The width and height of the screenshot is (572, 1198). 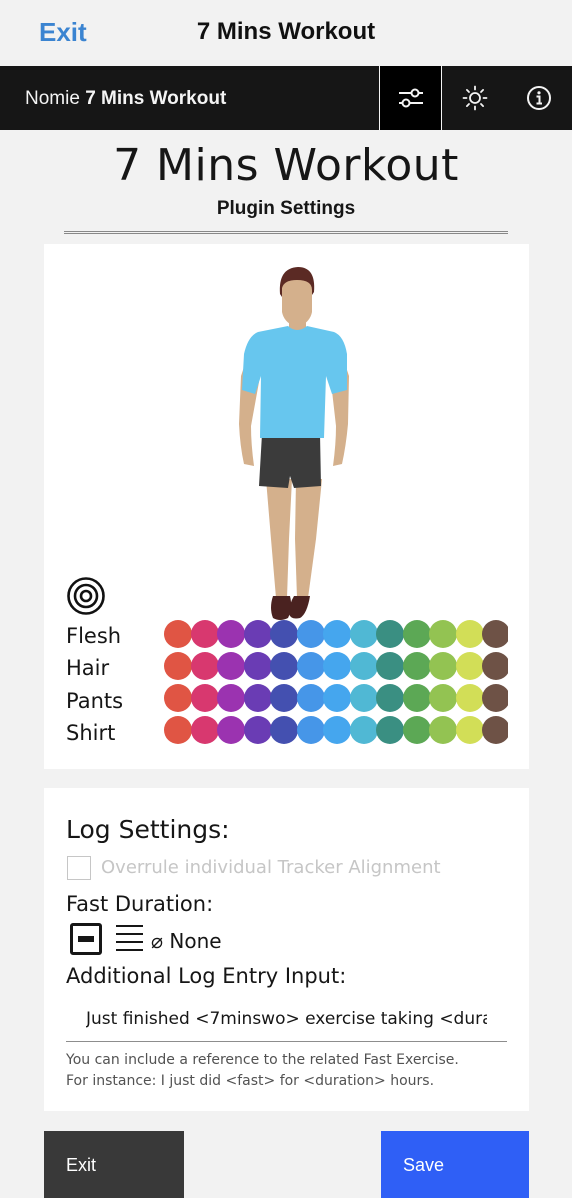 What do you see at coordinates (79, 868) in the screenshot?
I see `overrule-checkbox` at bounding box center [79, 868].